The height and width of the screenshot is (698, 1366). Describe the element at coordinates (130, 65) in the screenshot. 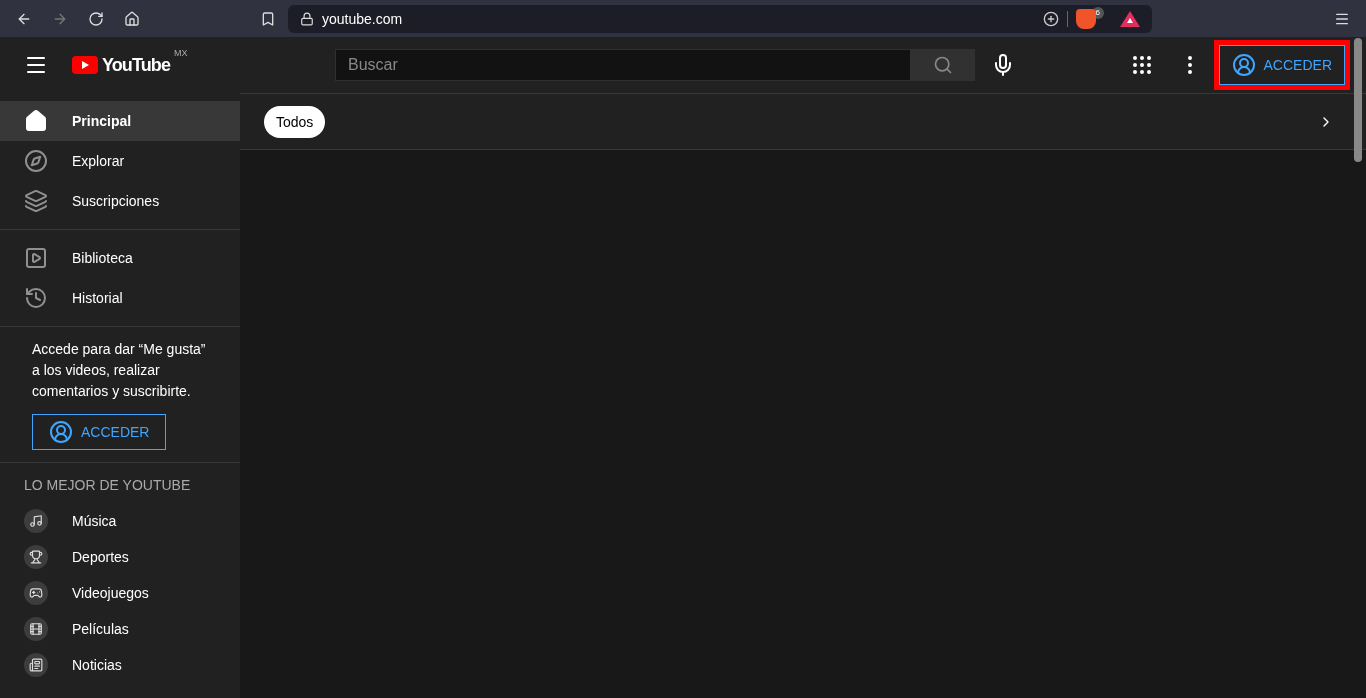

I see `logo: YouTube MX` at that location.